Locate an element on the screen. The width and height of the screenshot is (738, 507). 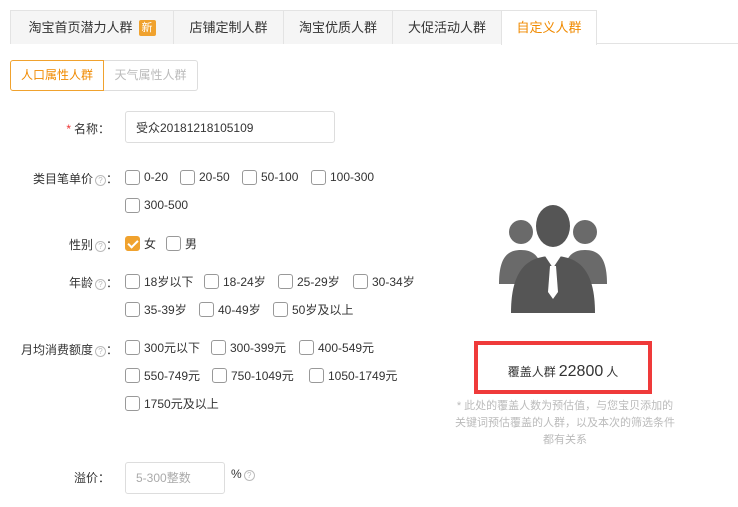
age-option: 40-49岁 is located at coordinates (230, 309).